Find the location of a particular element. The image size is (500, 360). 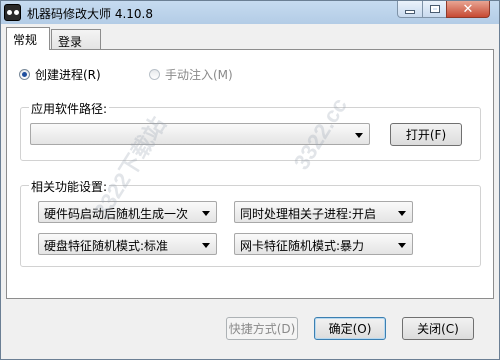

hardware-code-mode-dropdown: 硬件码启动后随机生成一次 is located at coordinates (127, 212).